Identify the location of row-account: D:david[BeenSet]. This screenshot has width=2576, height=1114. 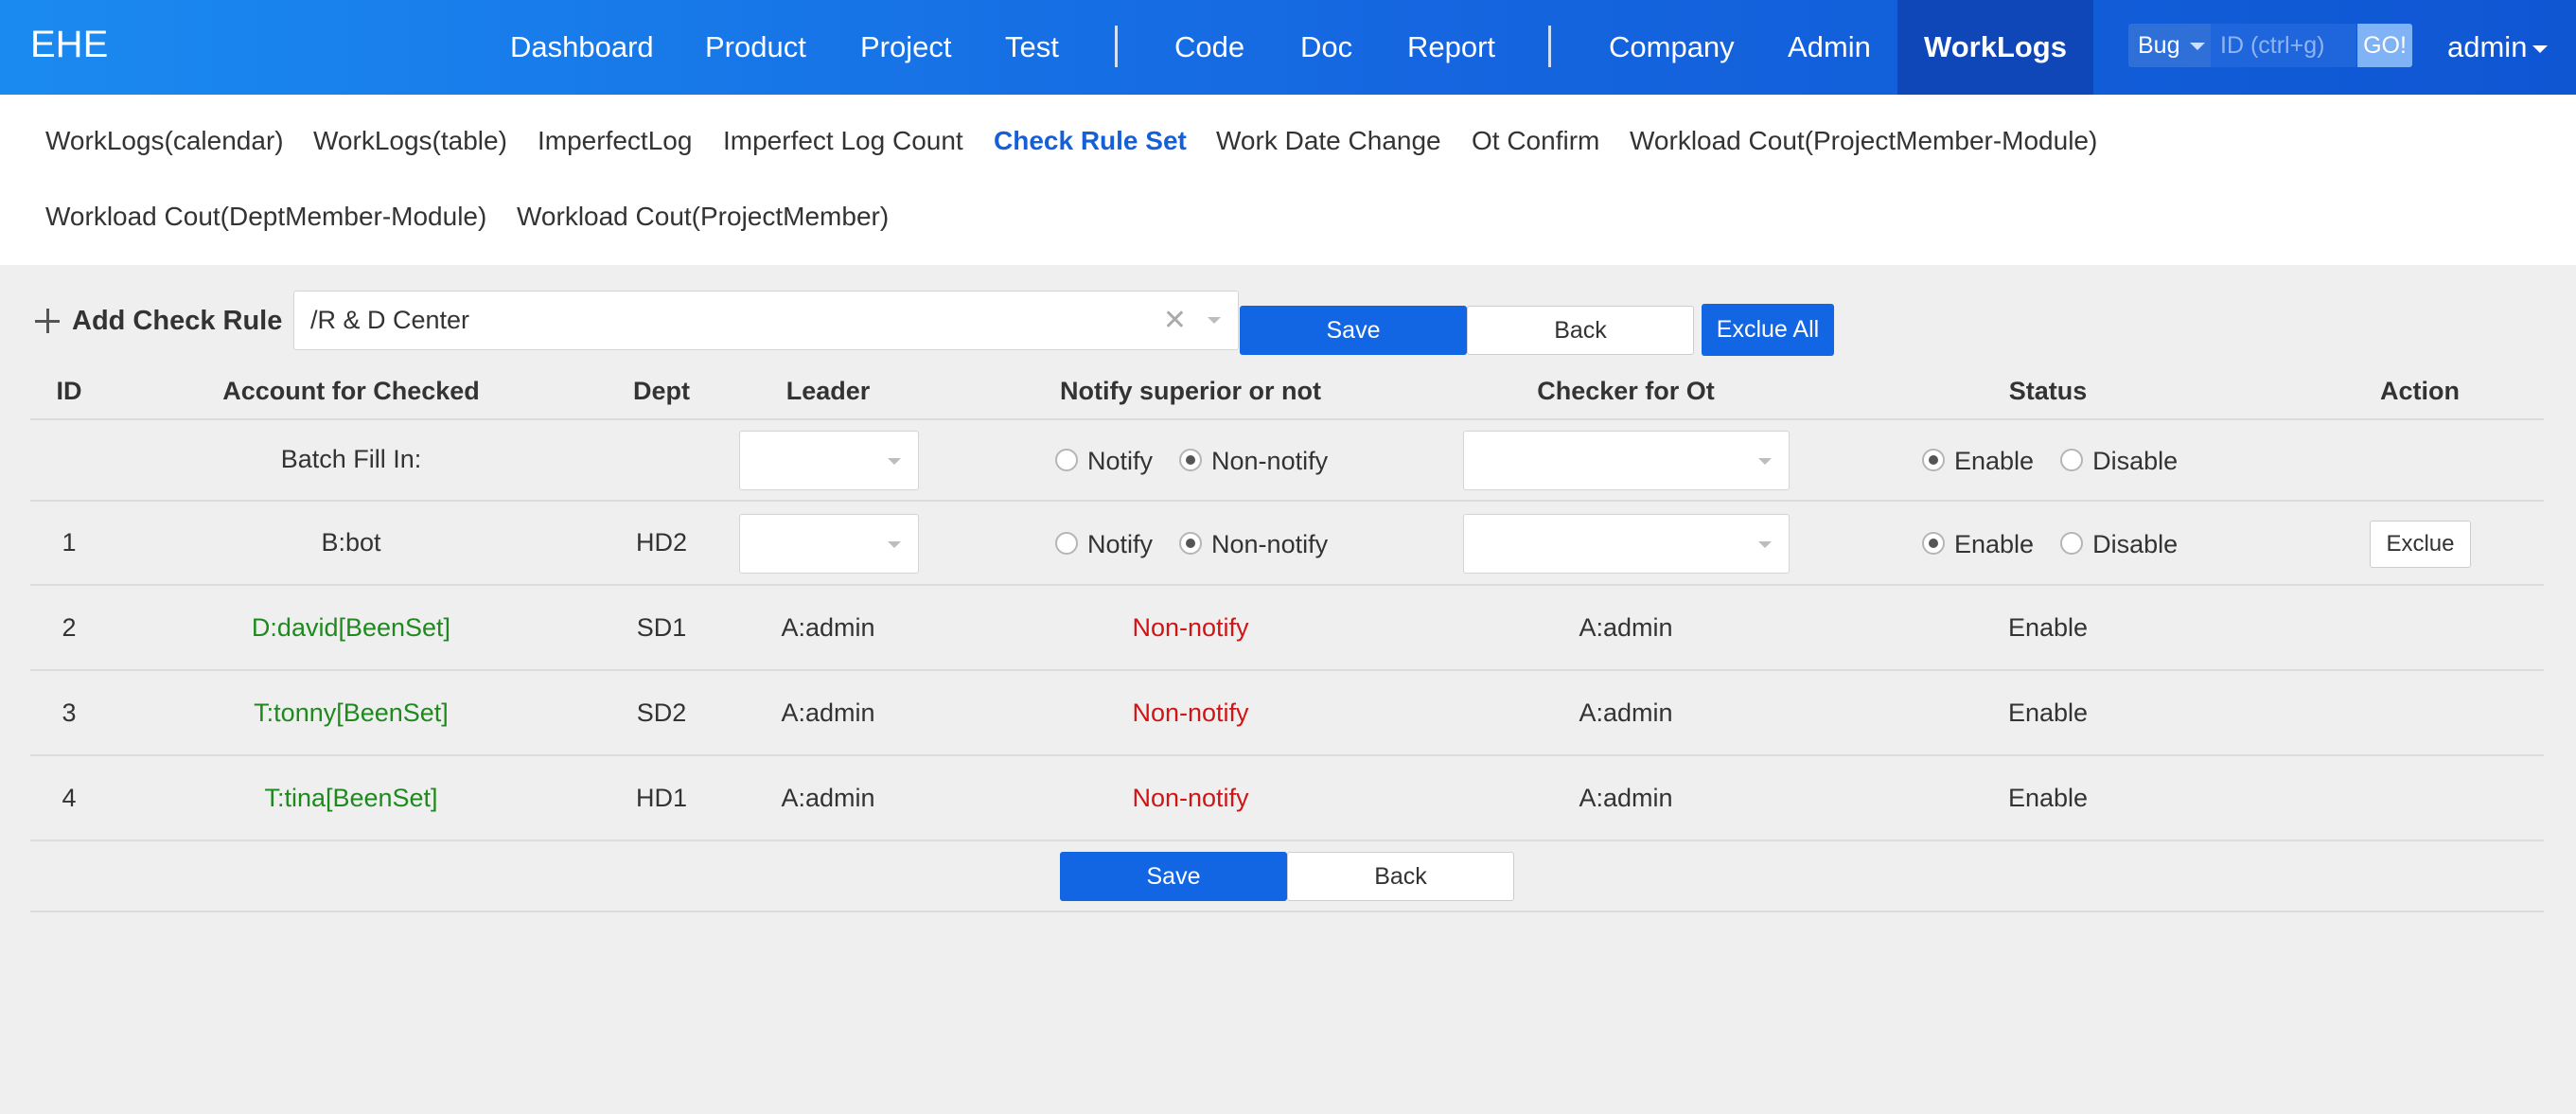
(351, 627).